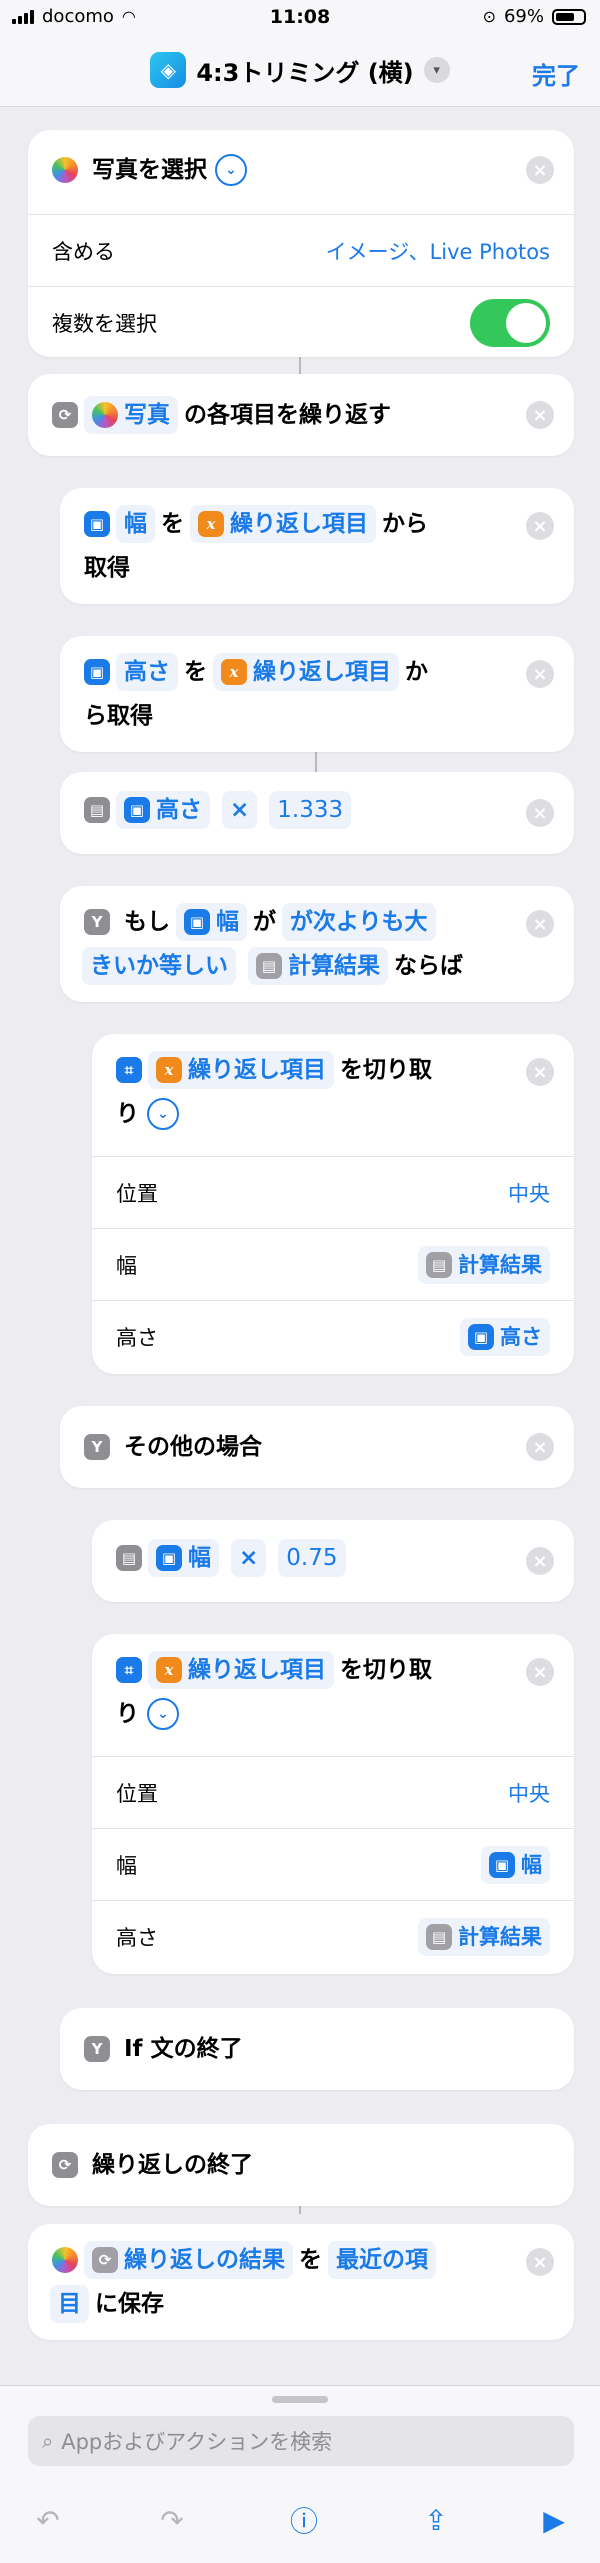 This screenshot has height=2563, width=600. What do you see at coordinates (107, 568) in the screenshot?
I see `particle: 取得` at bounding box center [107, 568].